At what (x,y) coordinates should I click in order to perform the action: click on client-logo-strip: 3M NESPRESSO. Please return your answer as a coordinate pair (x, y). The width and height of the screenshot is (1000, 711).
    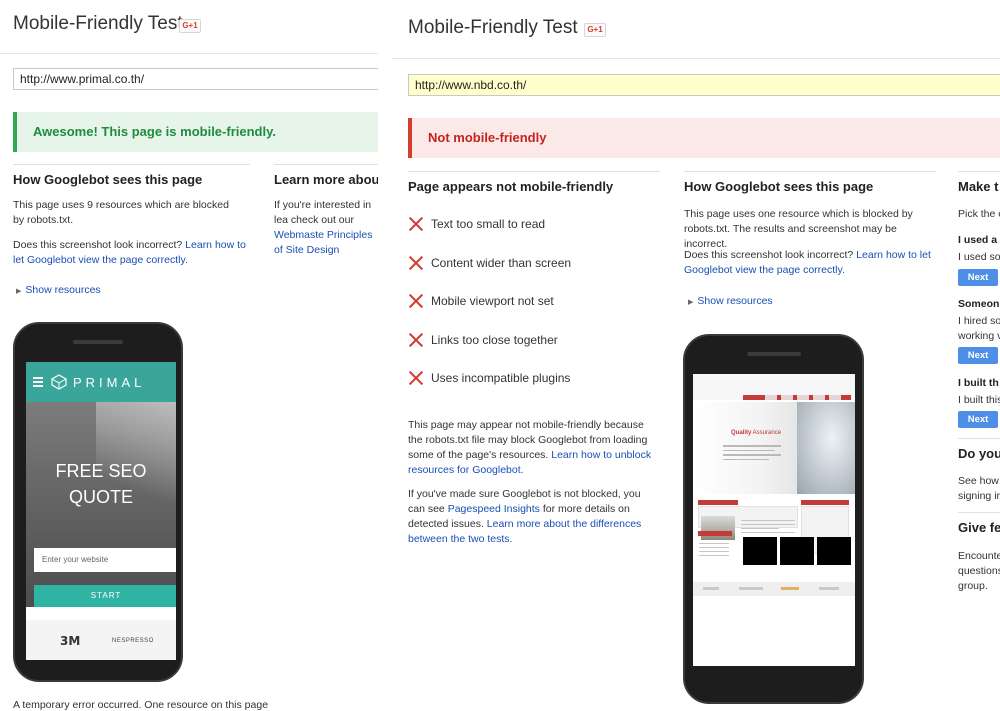
    Looking at the image, I should click on (101, 640).